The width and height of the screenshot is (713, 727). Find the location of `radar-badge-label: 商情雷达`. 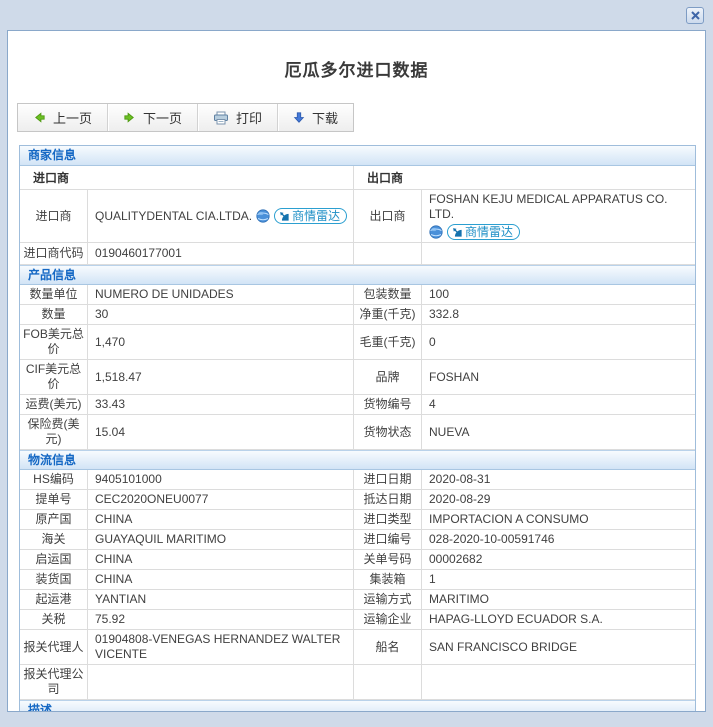

radar-badge-label: 商情雷达 is located at coordinates (316, 215).